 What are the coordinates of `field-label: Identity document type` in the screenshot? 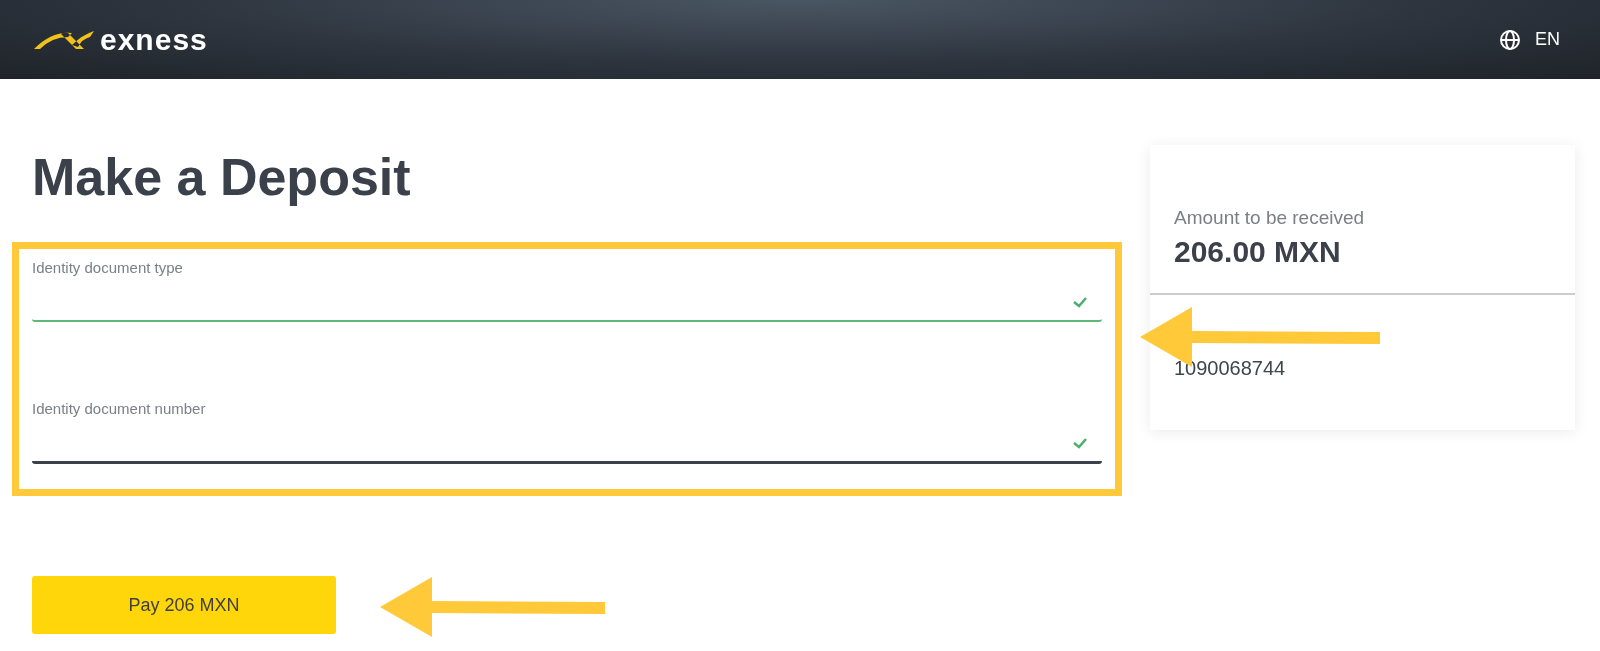 It's located at (108, 267).